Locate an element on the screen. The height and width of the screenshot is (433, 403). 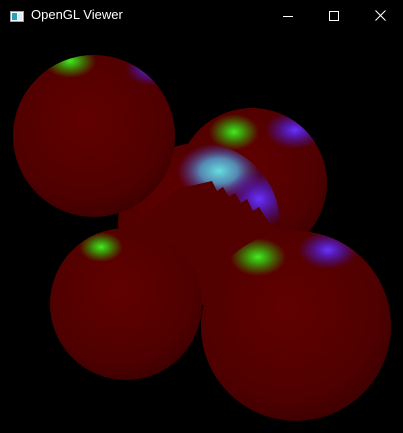
window-title: OpenGL Viewer is located at coordinates (77, 14).